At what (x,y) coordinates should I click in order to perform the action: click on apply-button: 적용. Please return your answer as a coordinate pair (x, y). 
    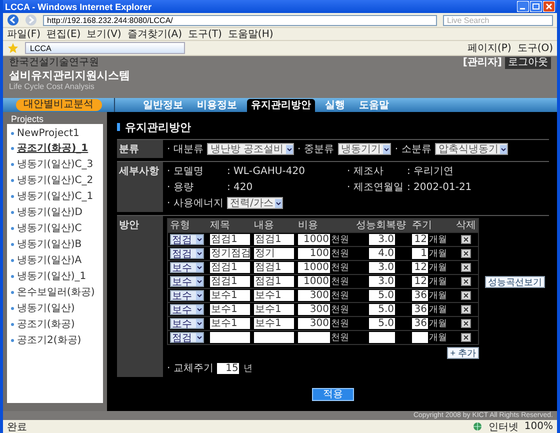
    Looking at the image, I should click on (333, 394).